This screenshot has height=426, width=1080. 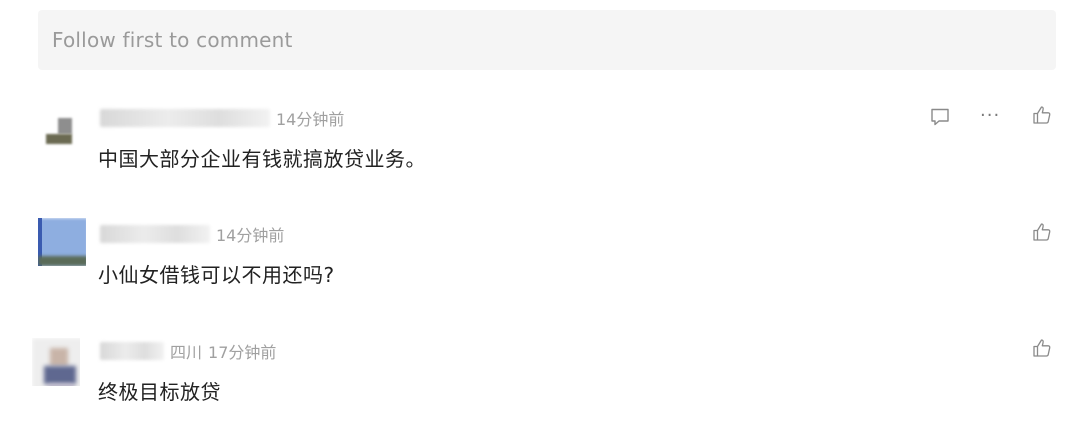 I want to click on comment-input-placeholder: Follow first to comment, so click(x=172, y=40).